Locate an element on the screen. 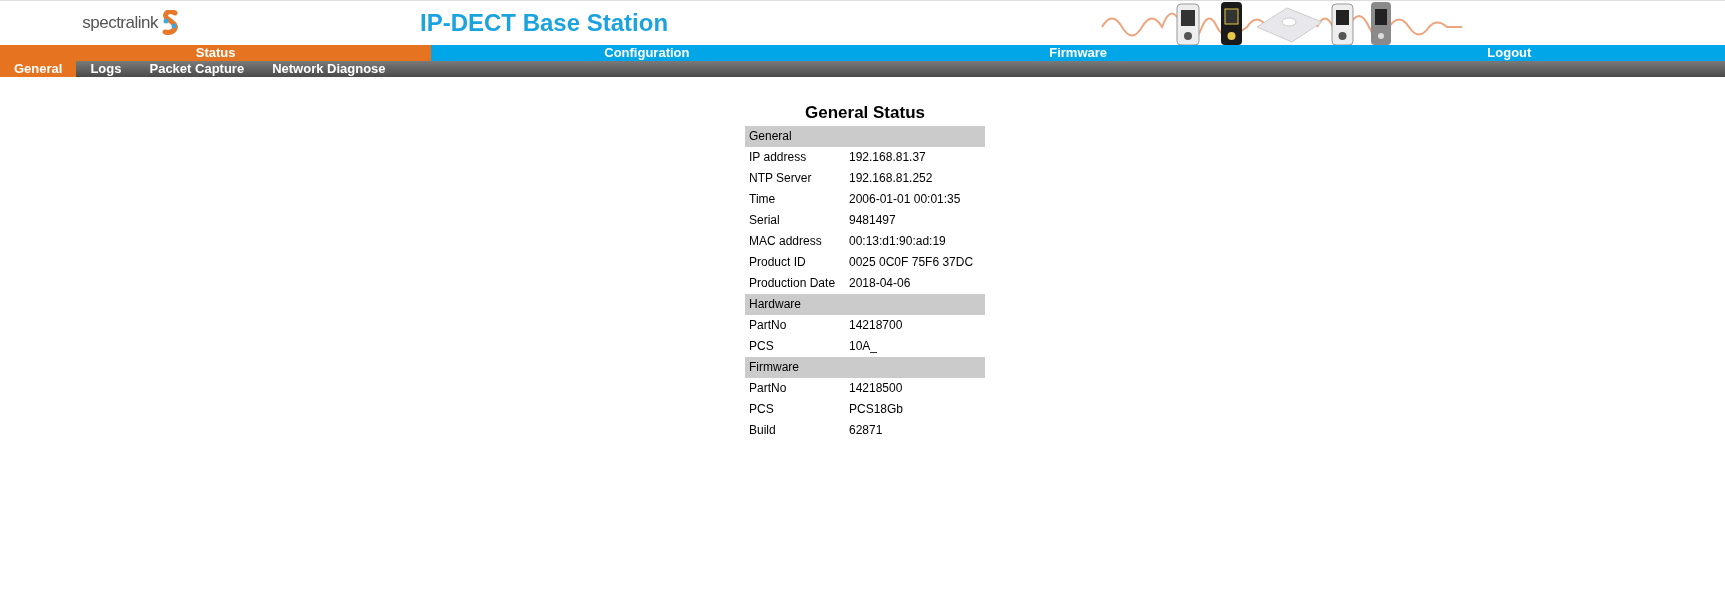  field-label: Time is located at coordinates (763, 199).